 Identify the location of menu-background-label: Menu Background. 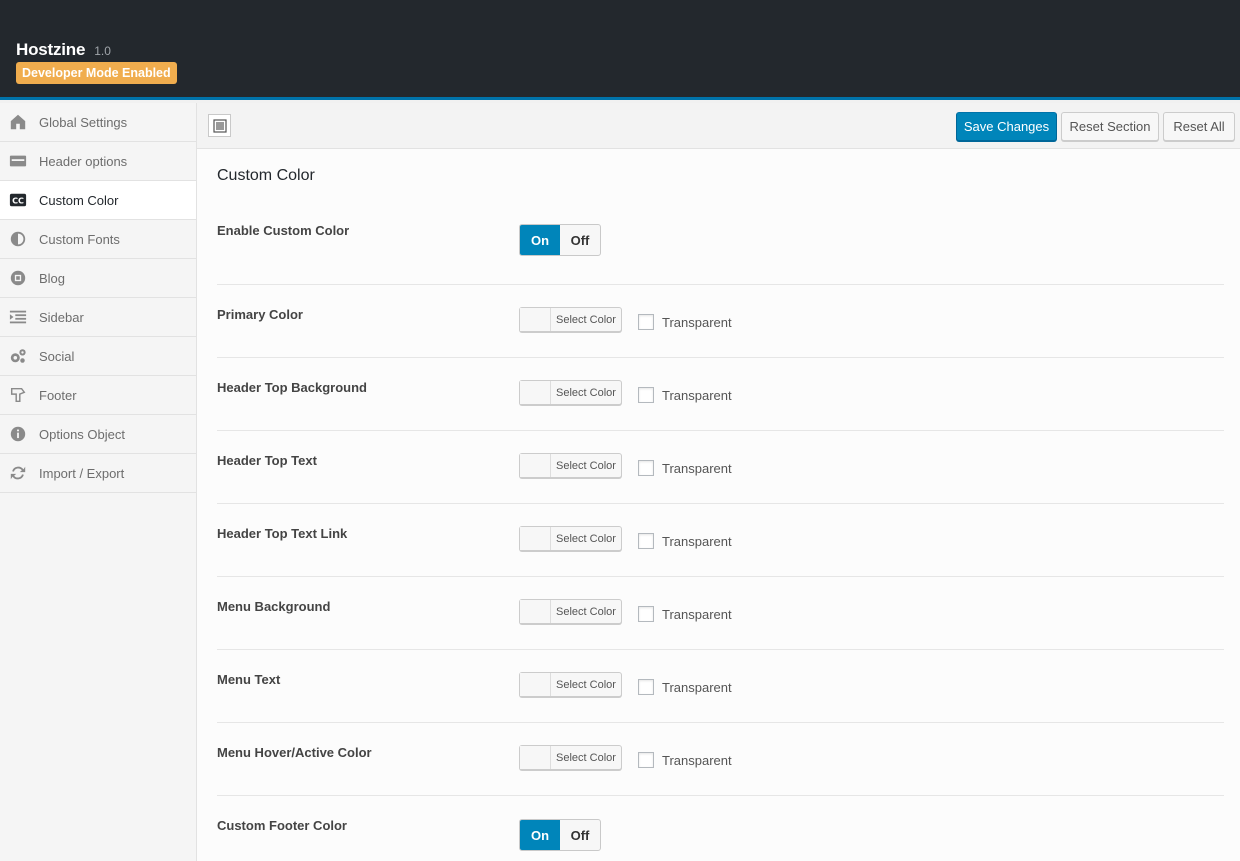
(274, 606).